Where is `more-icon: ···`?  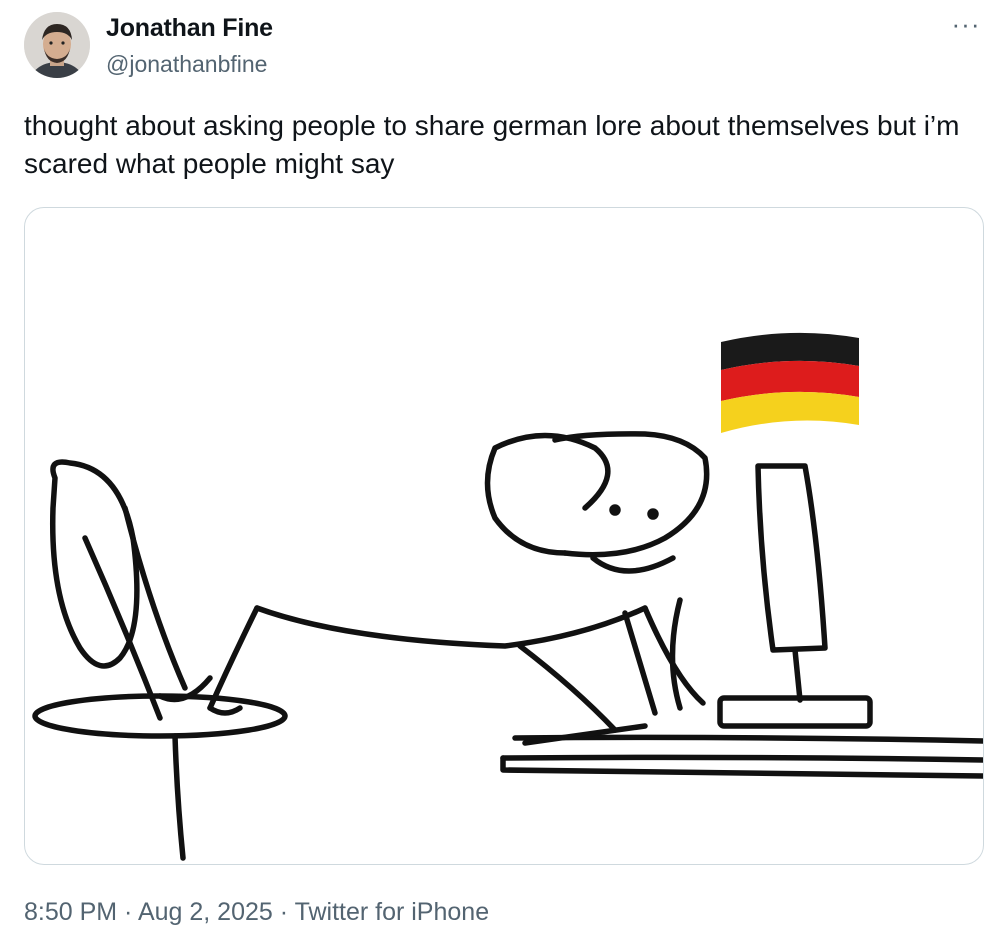 more-icon: ··· is located at coordinates (966, 26).